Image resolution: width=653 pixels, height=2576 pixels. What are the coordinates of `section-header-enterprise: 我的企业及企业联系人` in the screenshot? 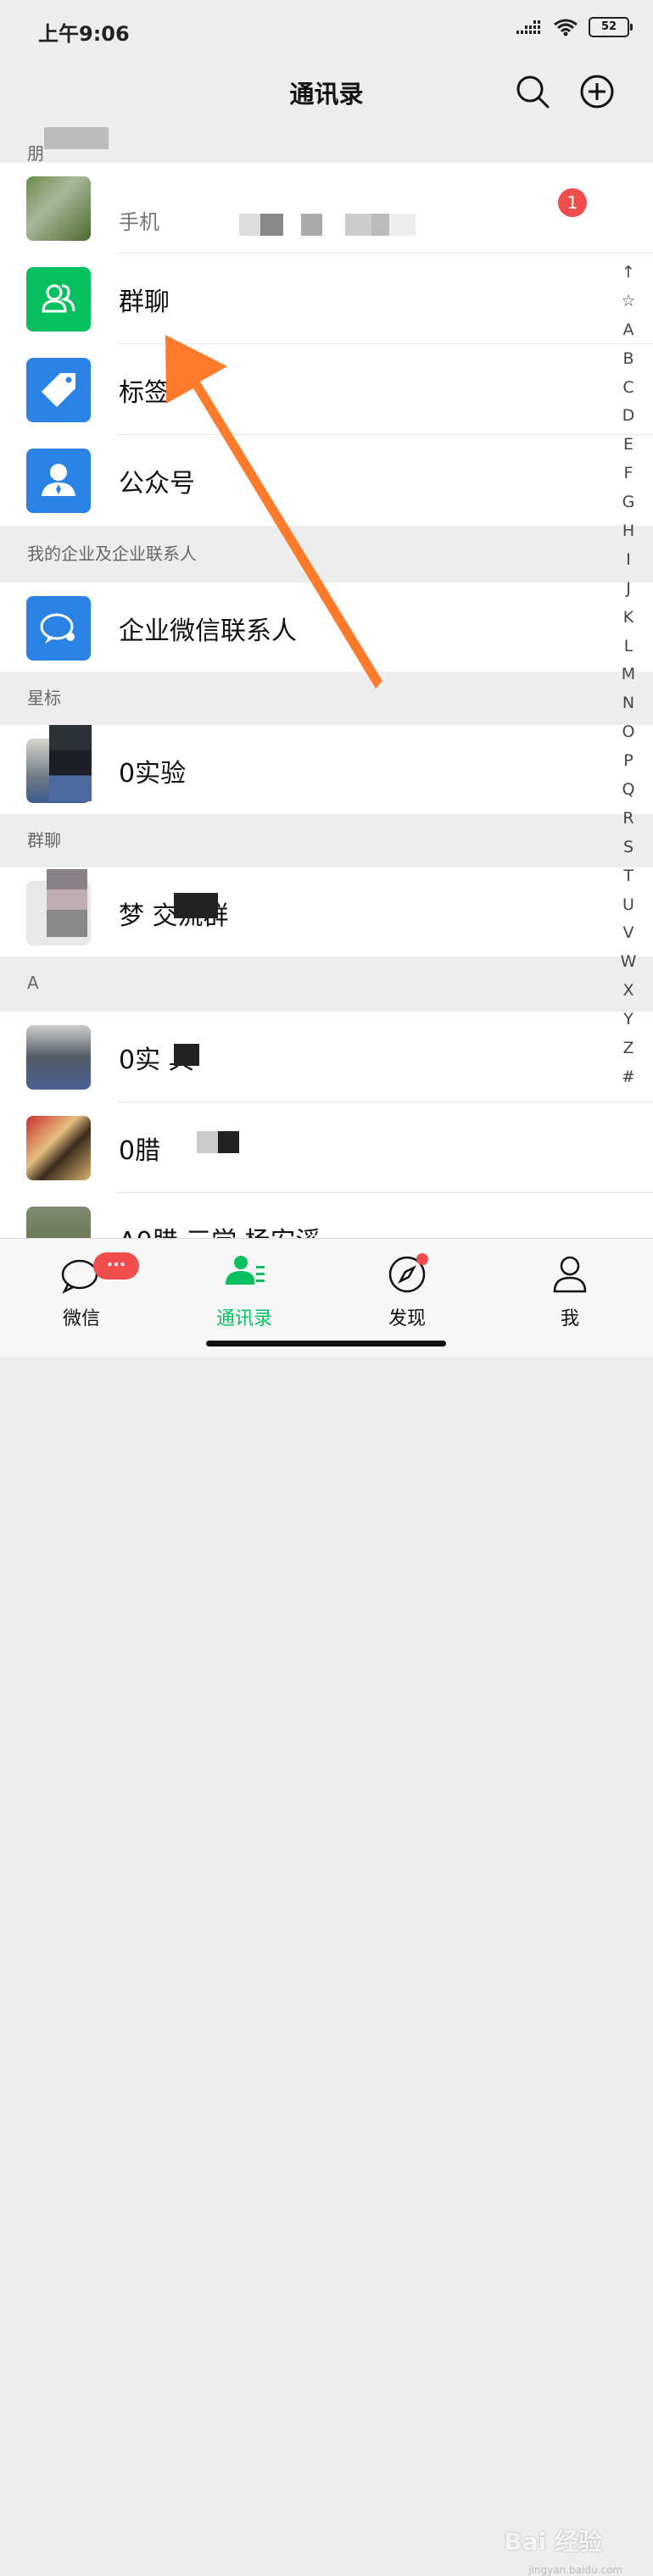 It's located at (326, 553).